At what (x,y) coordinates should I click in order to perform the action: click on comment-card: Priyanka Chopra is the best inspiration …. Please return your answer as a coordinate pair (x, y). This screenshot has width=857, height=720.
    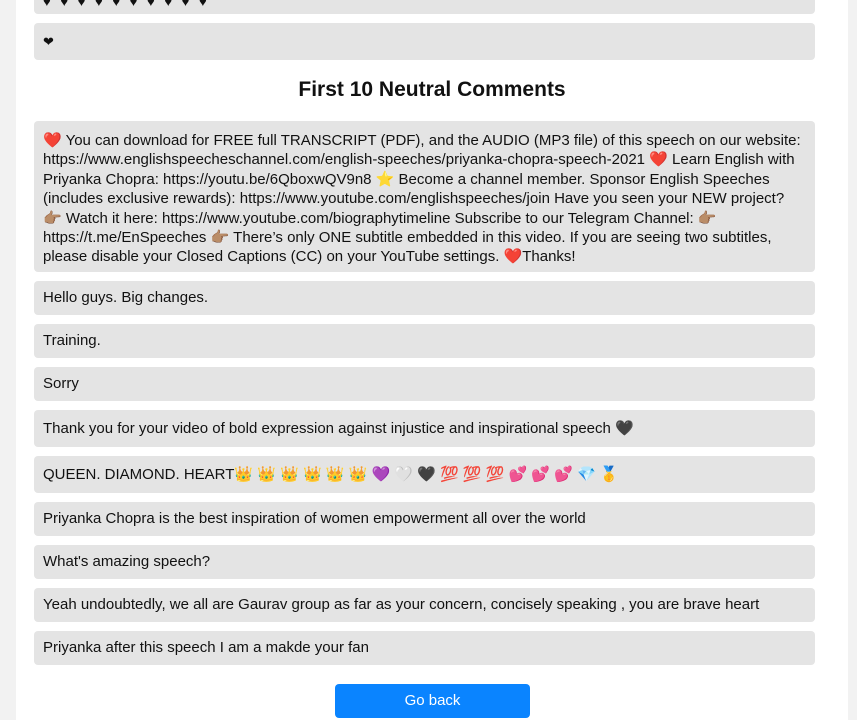
    Looking at the image, I should click on (424, 519).